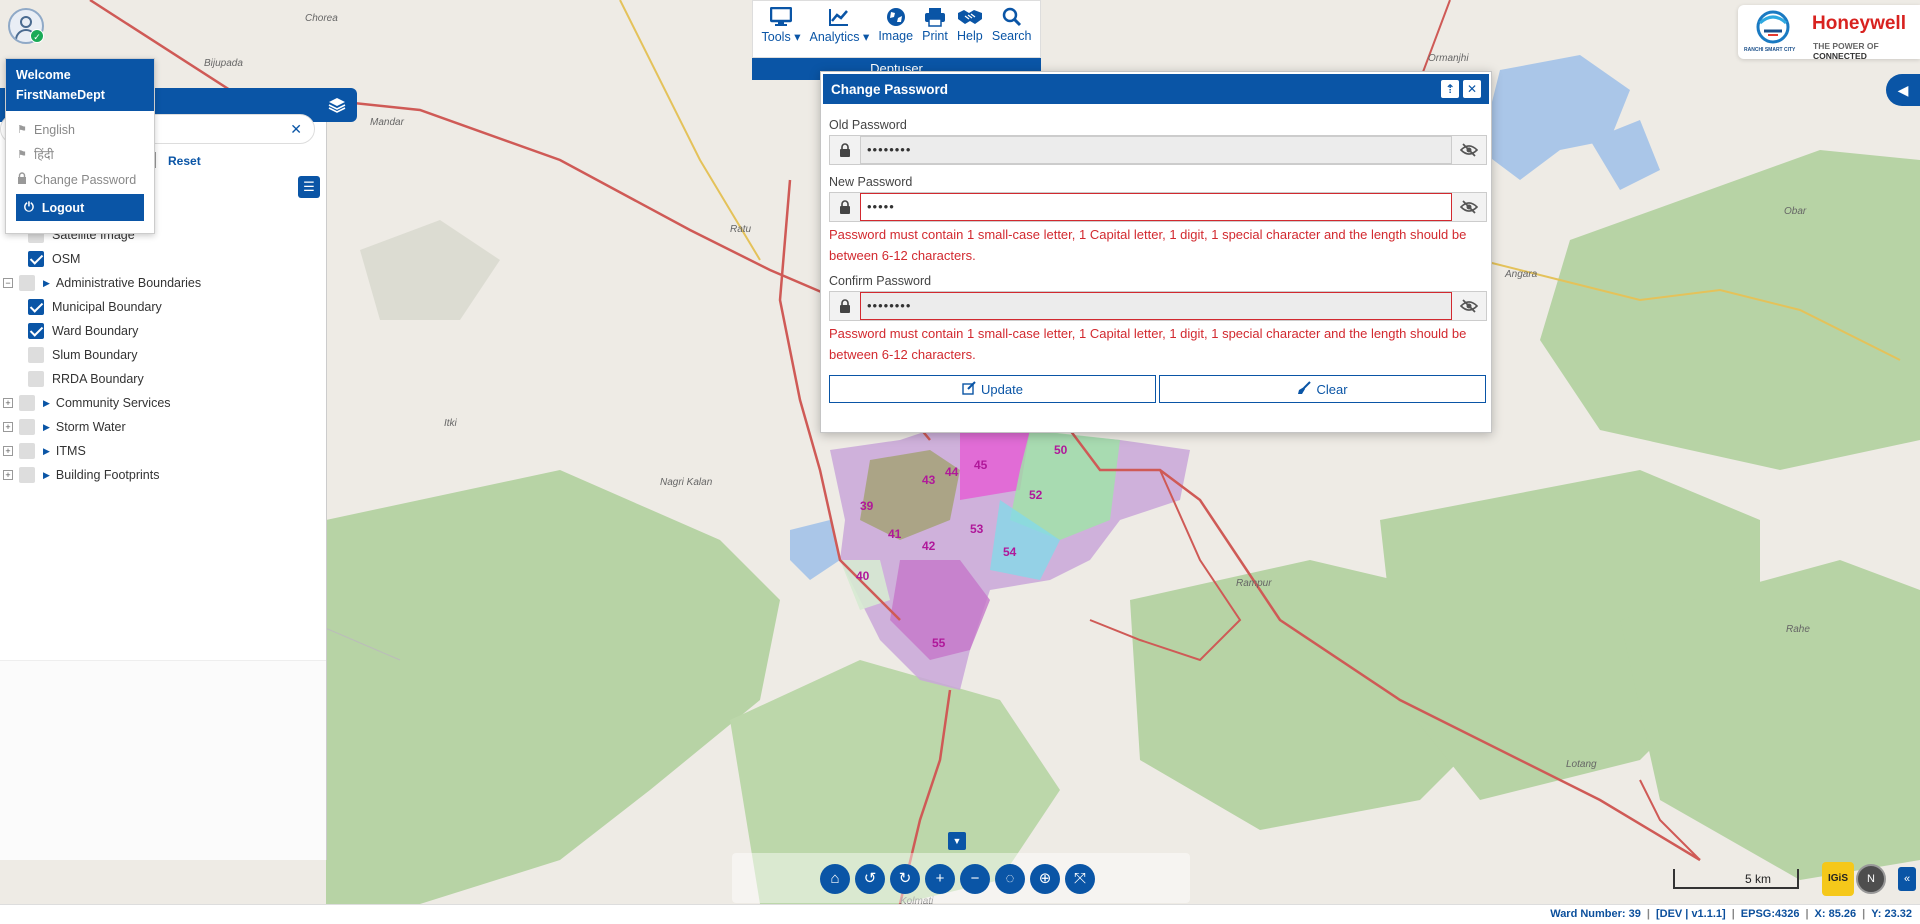 Image resolution: width=1920 pixels, height=924 pixels. Describe the element at coordinates (82, 355) in the screenshot. I see `layer-slum-boundary: Slum Boundary` at that location.